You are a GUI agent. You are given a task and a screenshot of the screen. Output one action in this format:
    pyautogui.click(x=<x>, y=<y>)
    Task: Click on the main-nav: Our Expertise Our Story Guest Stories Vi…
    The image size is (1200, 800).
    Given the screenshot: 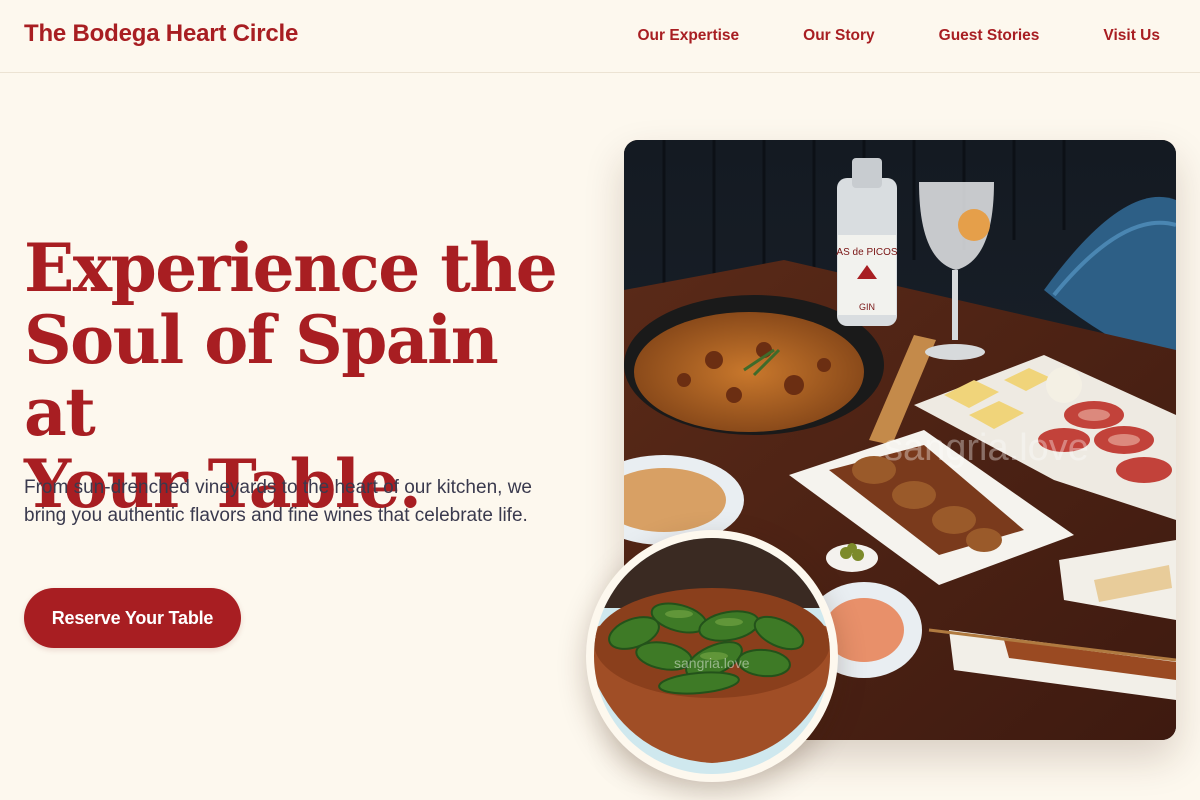 What is the action you would take?
    pyautogui.click(x=899, y=36)
    